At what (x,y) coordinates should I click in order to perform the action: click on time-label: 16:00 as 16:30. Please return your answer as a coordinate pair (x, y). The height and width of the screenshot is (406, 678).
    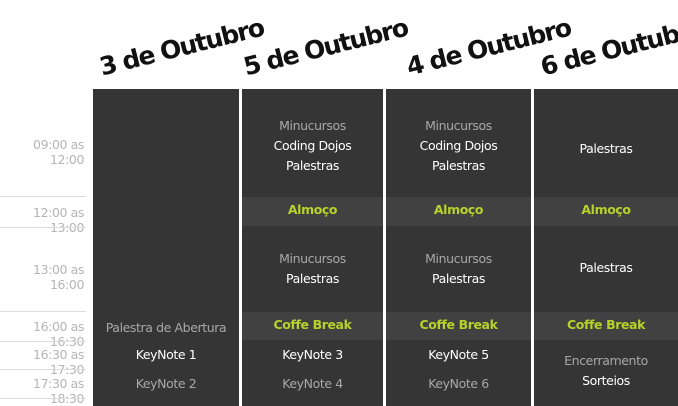
    Looking at the image, I should click on (58, 334).